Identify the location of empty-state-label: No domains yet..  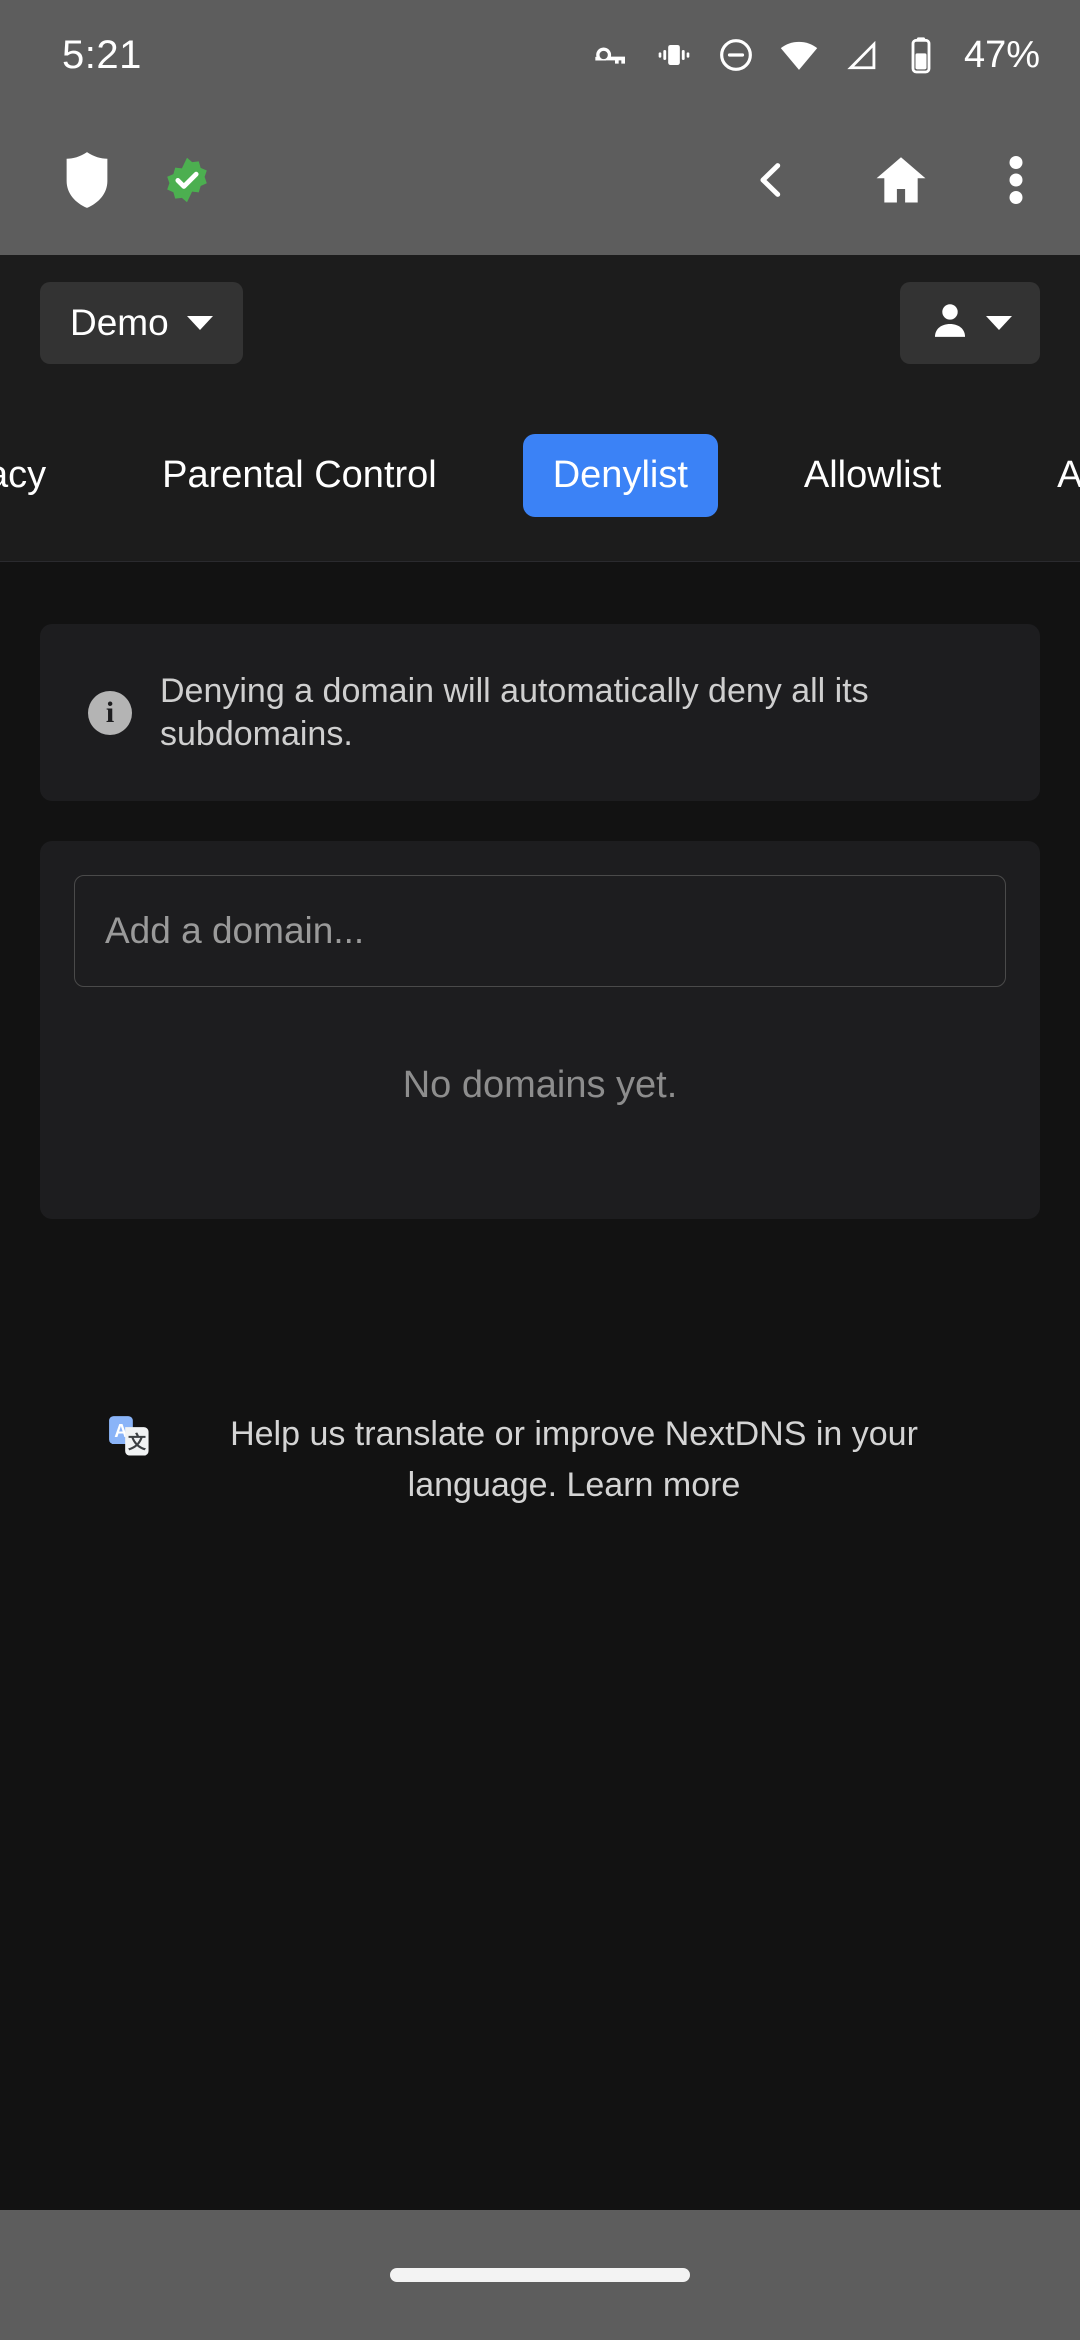
(540, 1085).